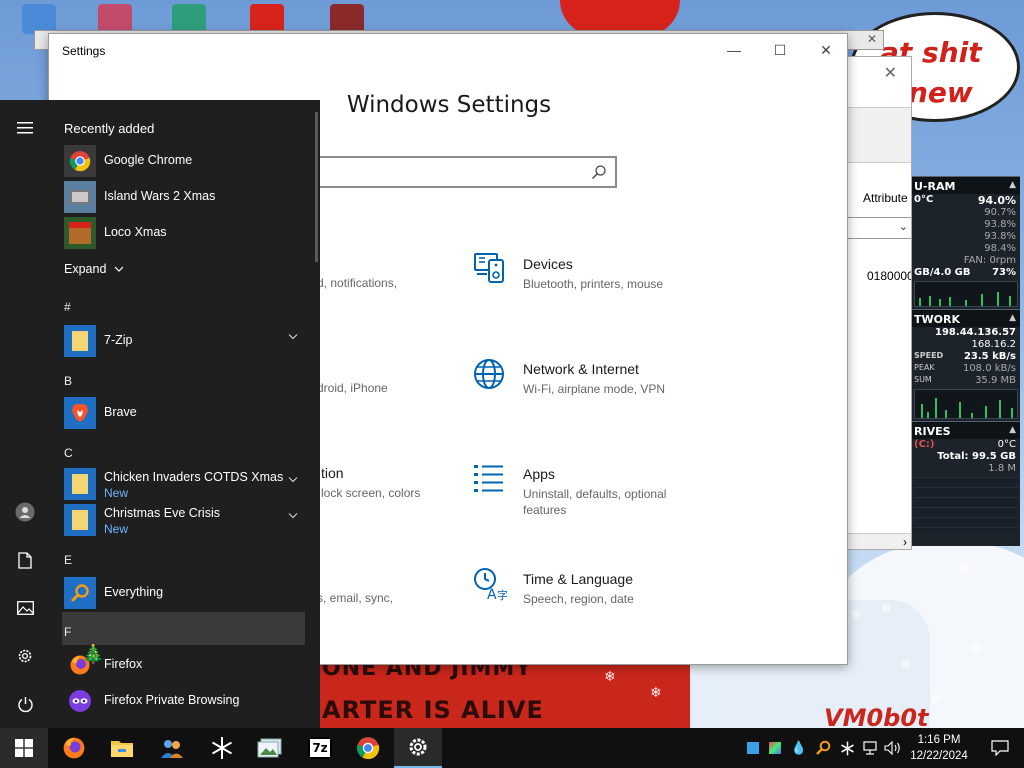 This screenshot has height=768, width=1024. I want to click on taskbar-firefox, so click(74, 748).